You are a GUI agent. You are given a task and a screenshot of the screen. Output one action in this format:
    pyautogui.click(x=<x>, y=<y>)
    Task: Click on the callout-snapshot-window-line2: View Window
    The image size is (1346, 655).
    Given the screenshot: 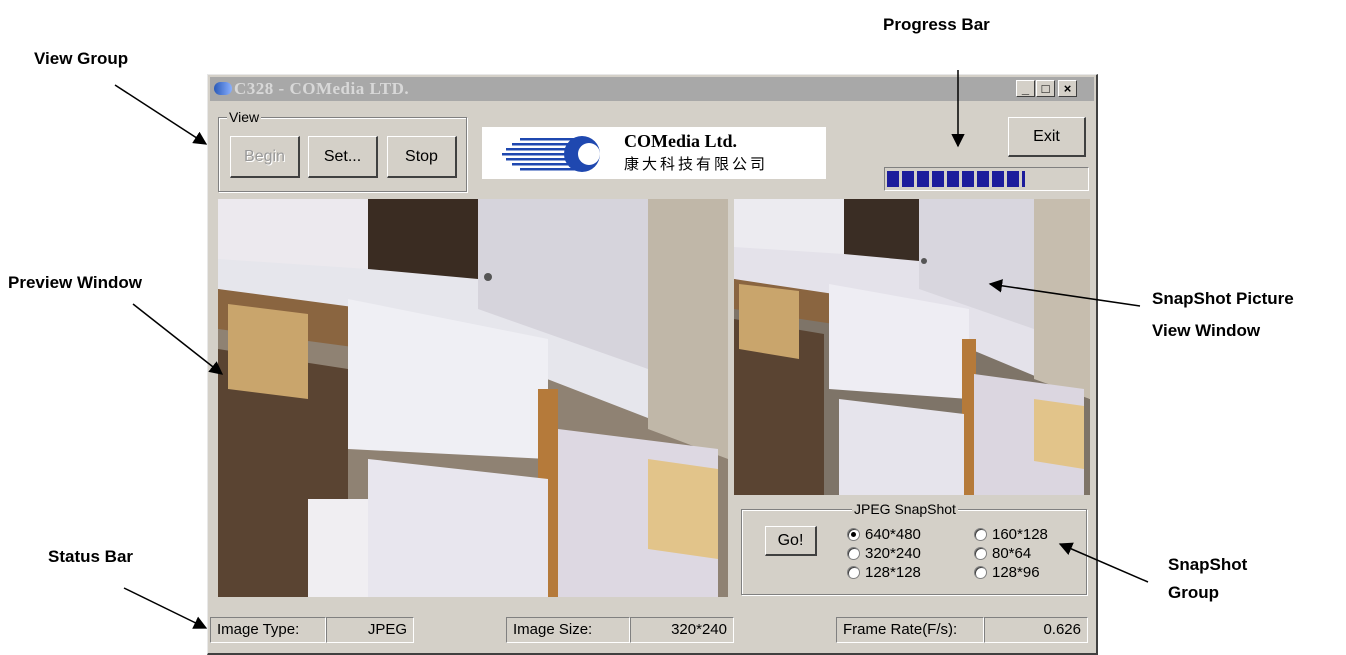 What is the action you would take?
    pyautogui.click(x=1206, y=330)
    